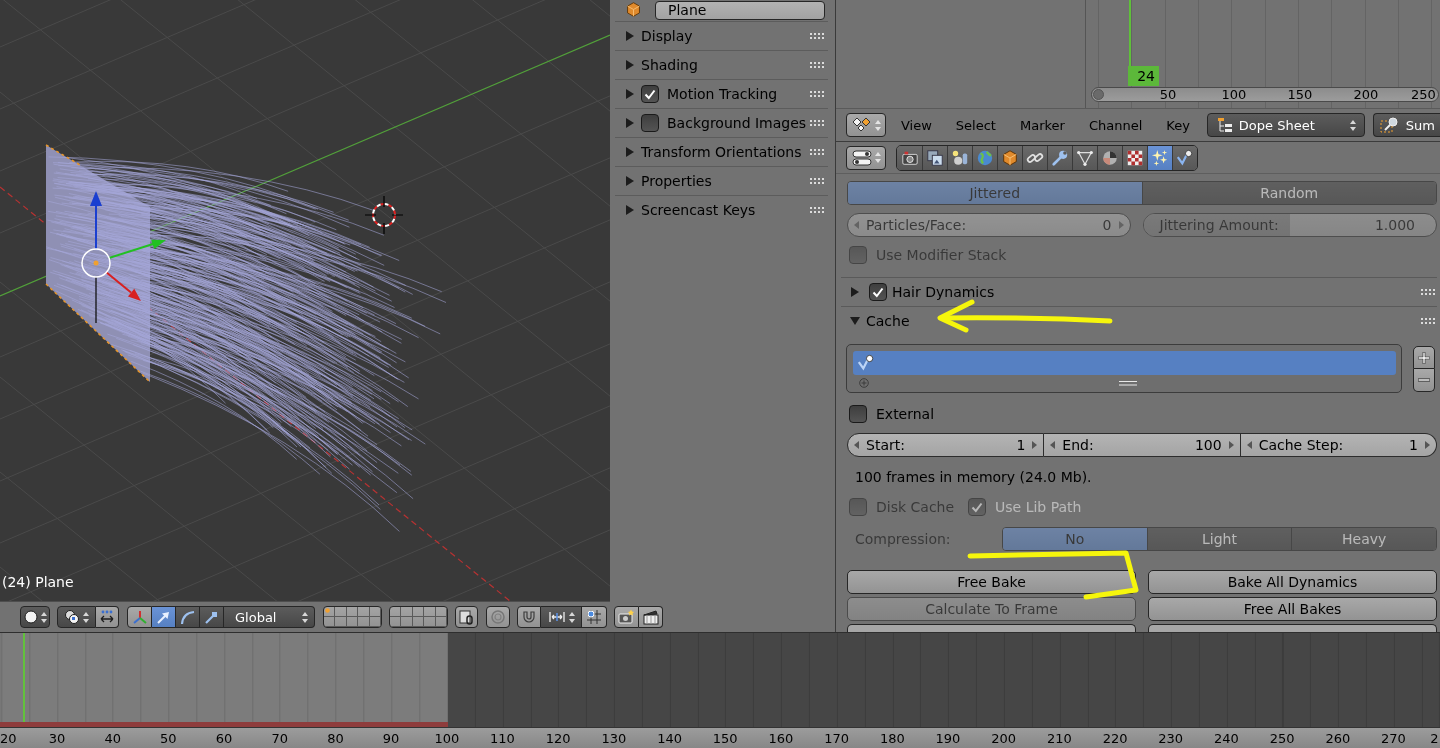  Describe the element at coordinates (1115, 125) in the screenshot. I see `menu-item: Channel` at that location.